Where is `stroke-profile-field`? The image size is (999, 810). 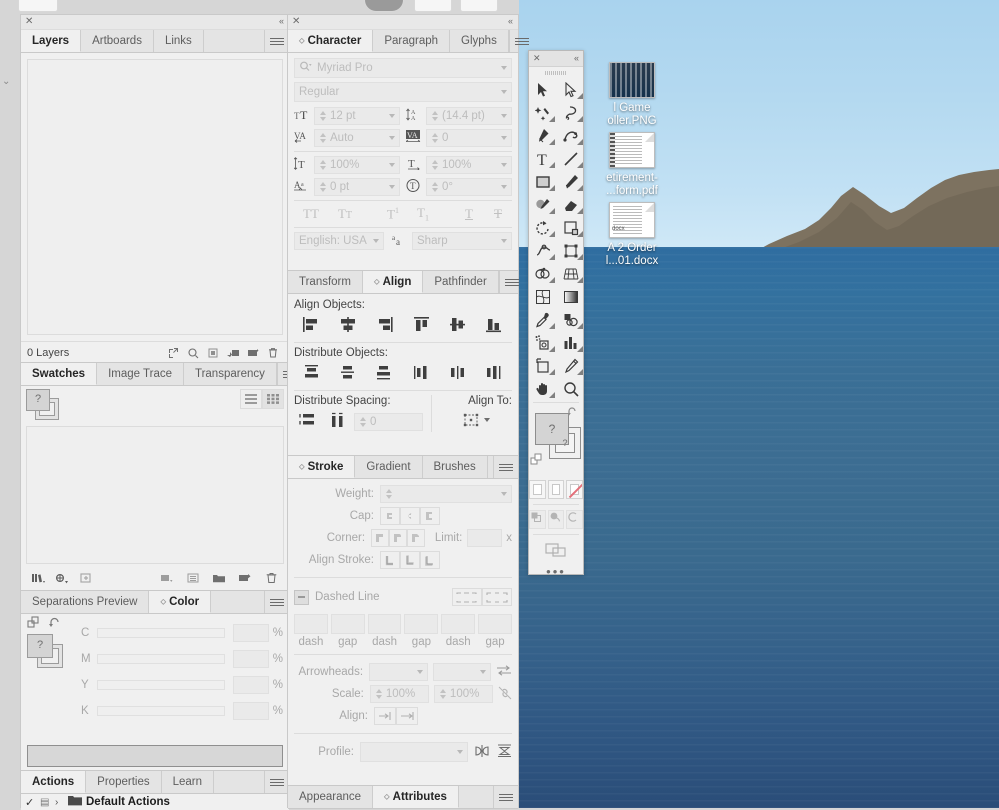
stroke-profile-field is located at coordinates (414, 752).